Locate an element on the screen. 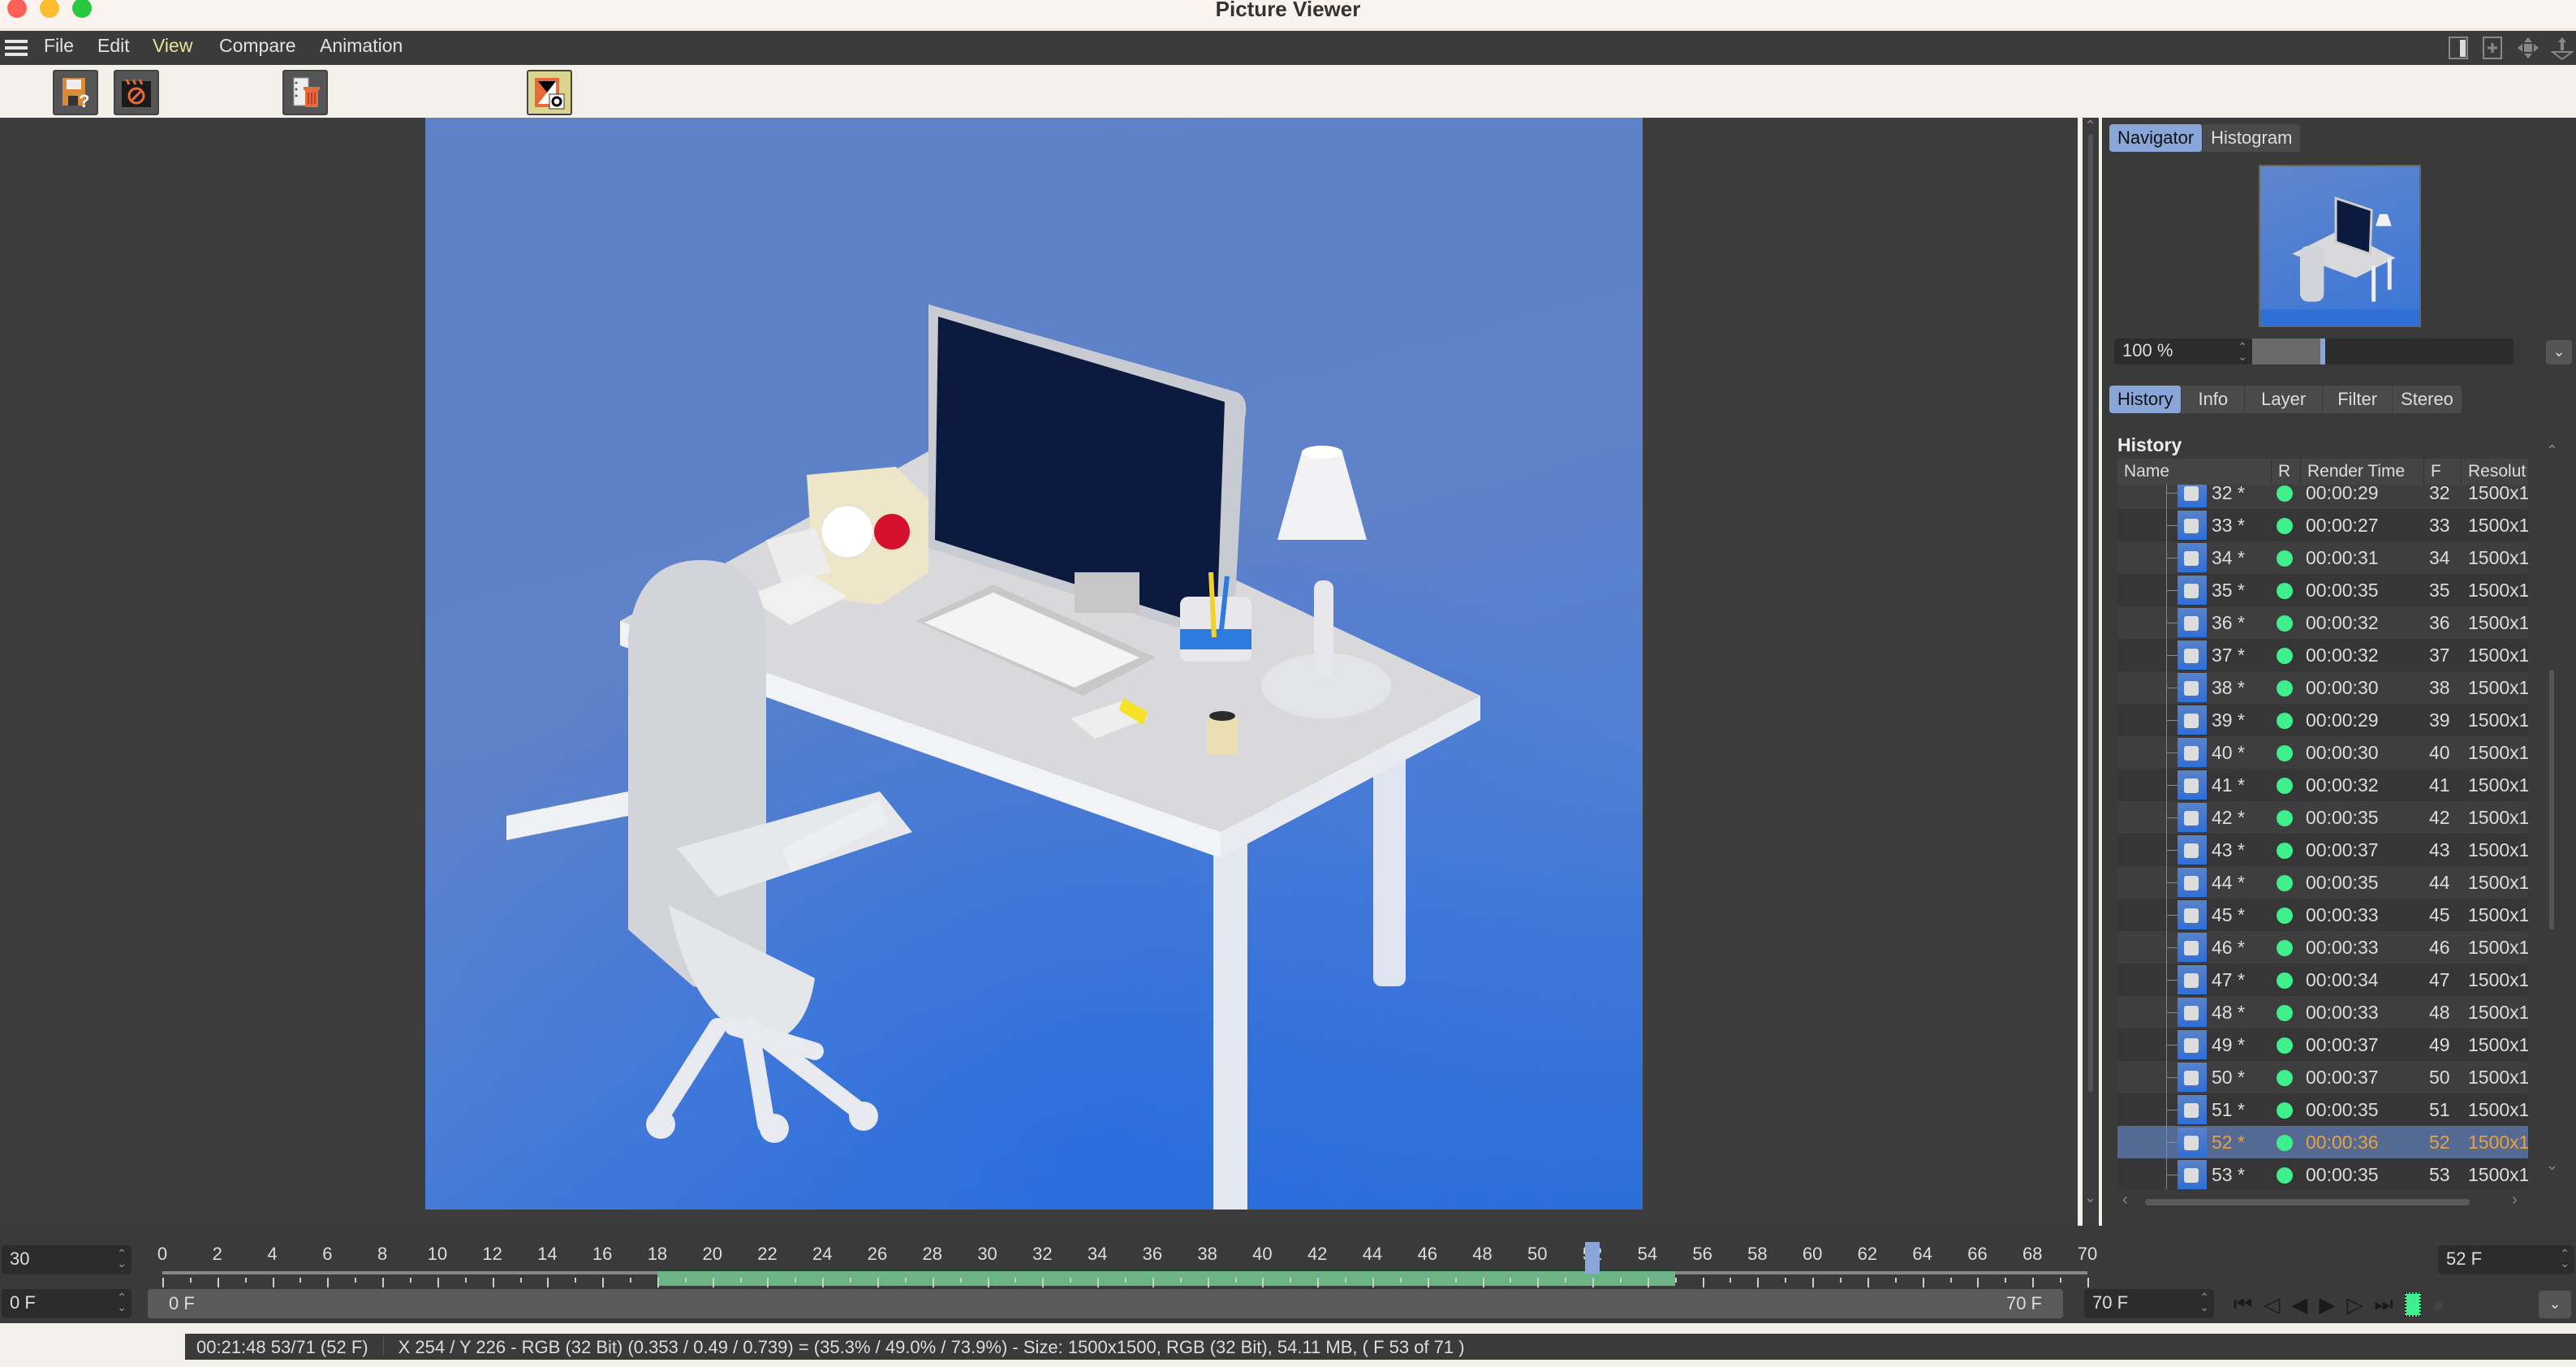 The height and width of the screenshot is (1367, 2576). history-row: 43 * 00:00:37 43 1500x1 is located at coordinates (2322, 850).